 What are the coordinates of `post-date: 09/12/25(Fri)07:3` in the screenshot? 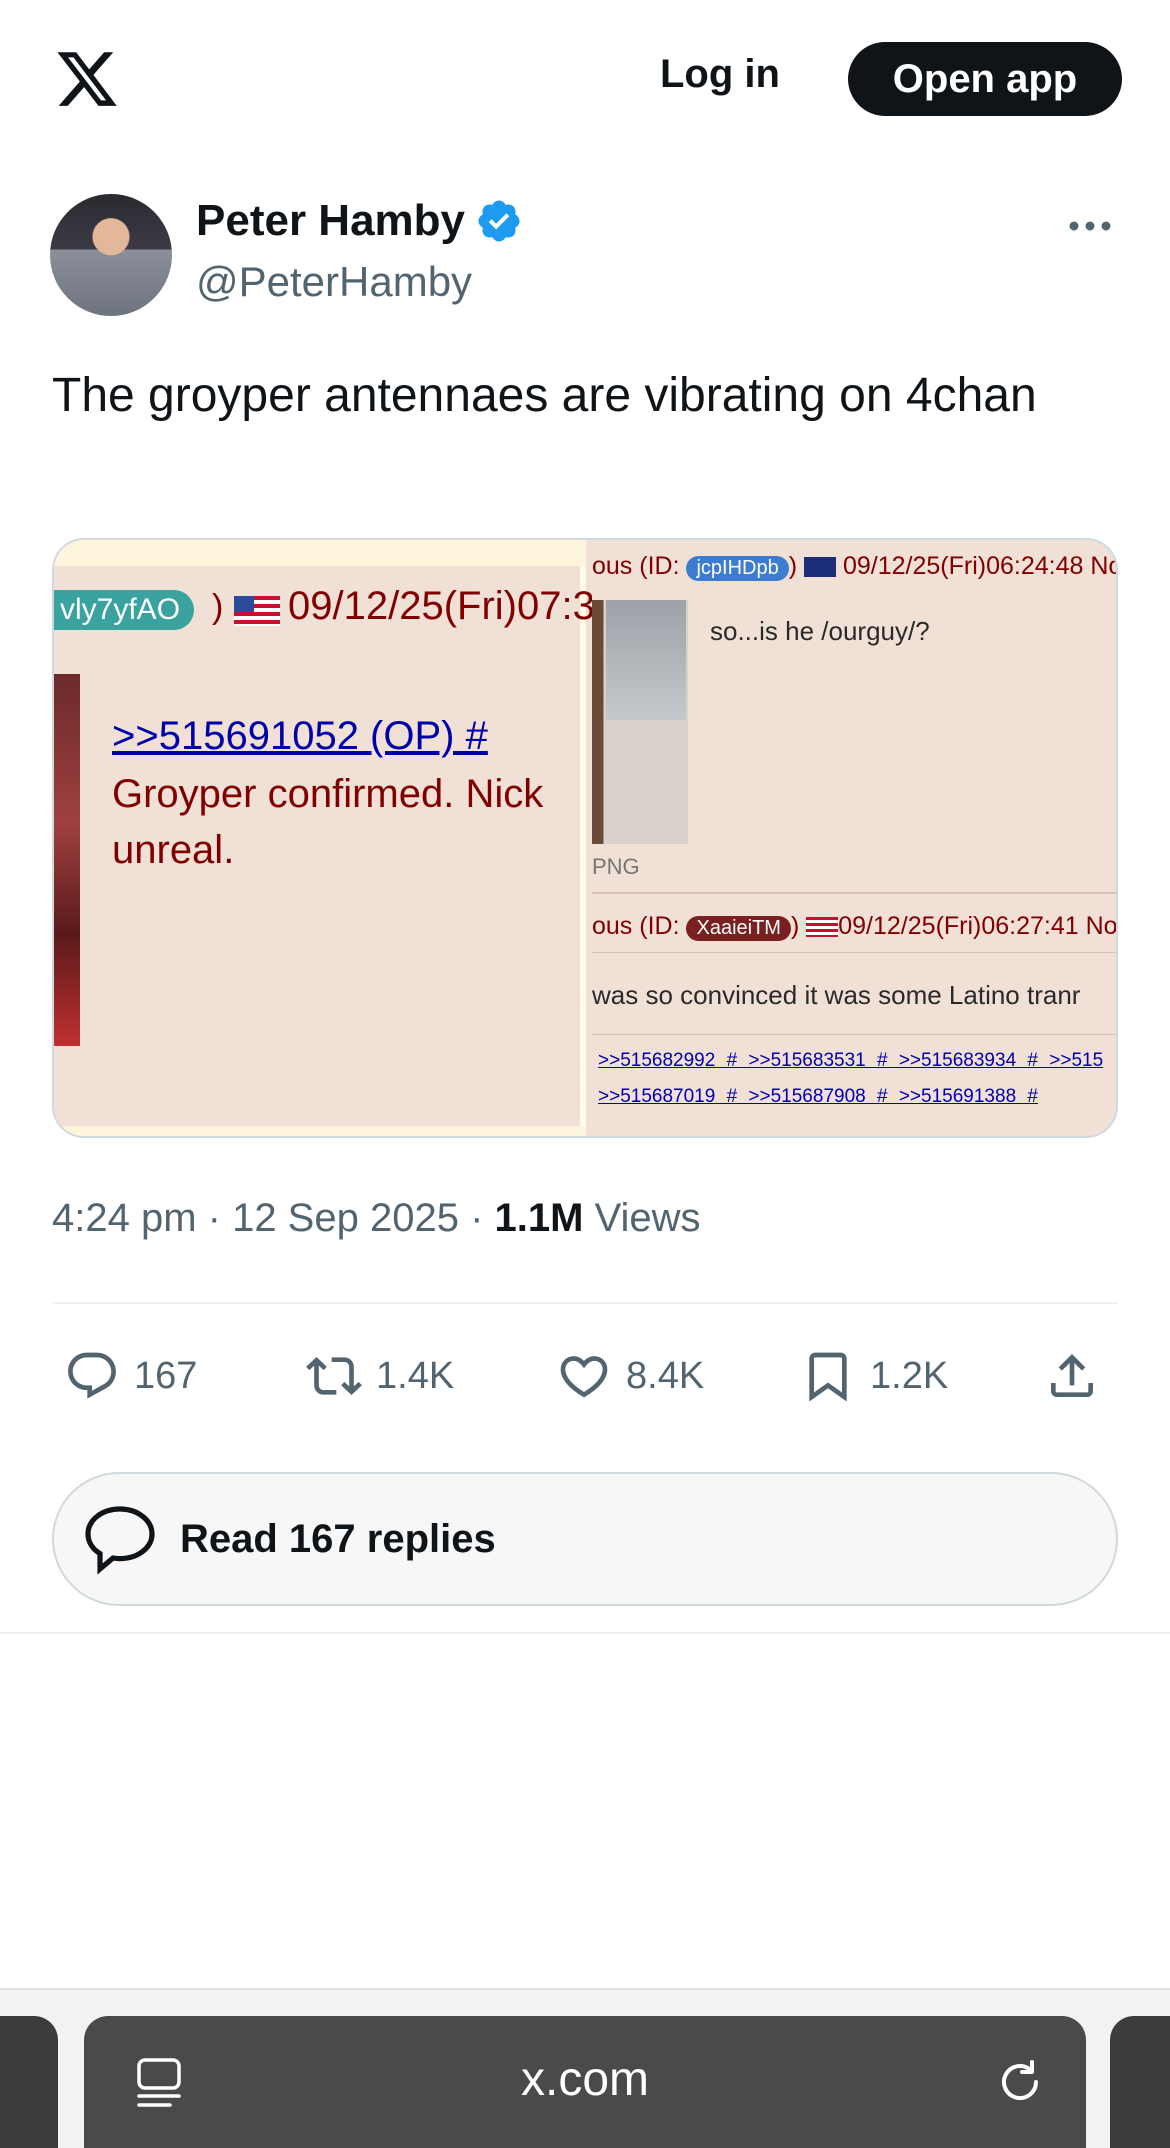 It's located at (441, 606).